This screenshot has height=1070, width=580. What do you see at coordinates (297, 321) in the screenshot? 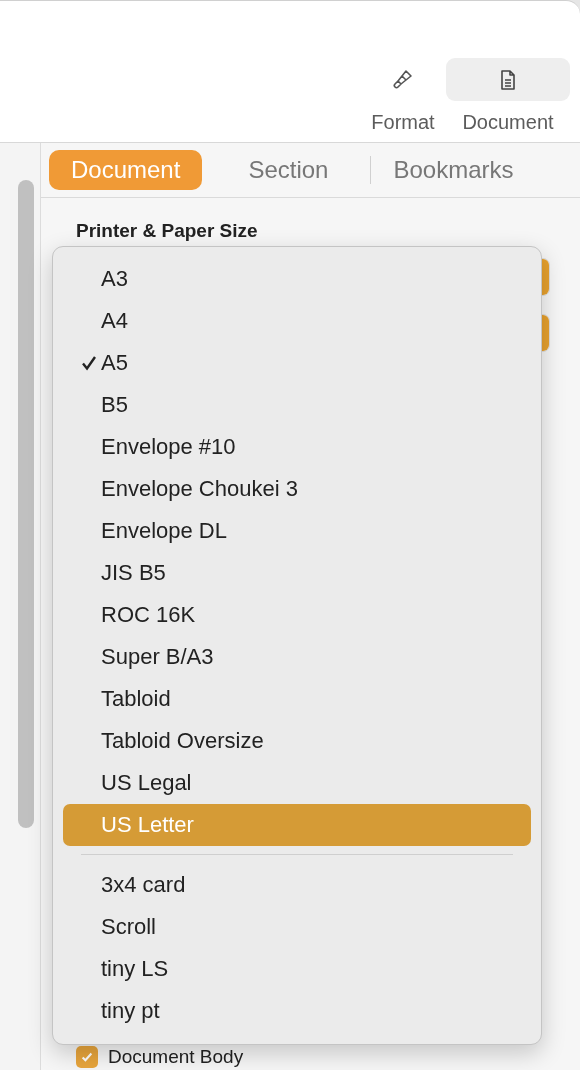
I see `menu-item: A4` at bounding box center [297, 321].